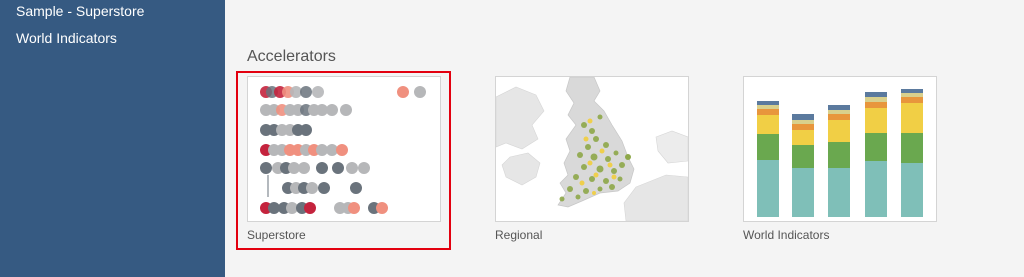  What do you see at coordinates (66, 38) in the screenshot?
I see `sidebar-item-world-indicators: World Indicators` at bounding box center [66, 38].